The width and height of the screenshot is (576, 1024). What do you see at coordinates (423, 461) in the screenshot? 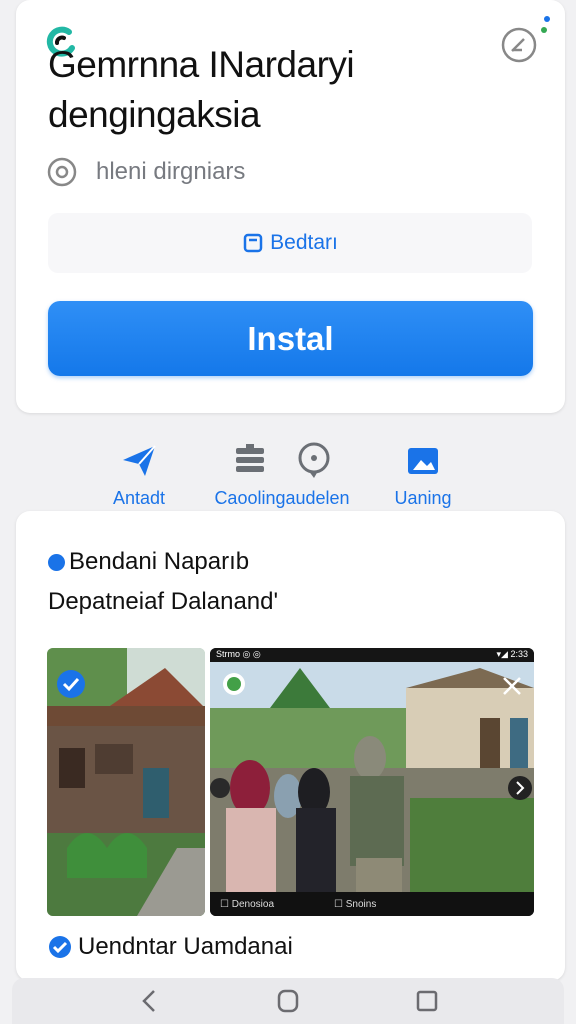
I see `image-icon` at bounding box center [423, 461].